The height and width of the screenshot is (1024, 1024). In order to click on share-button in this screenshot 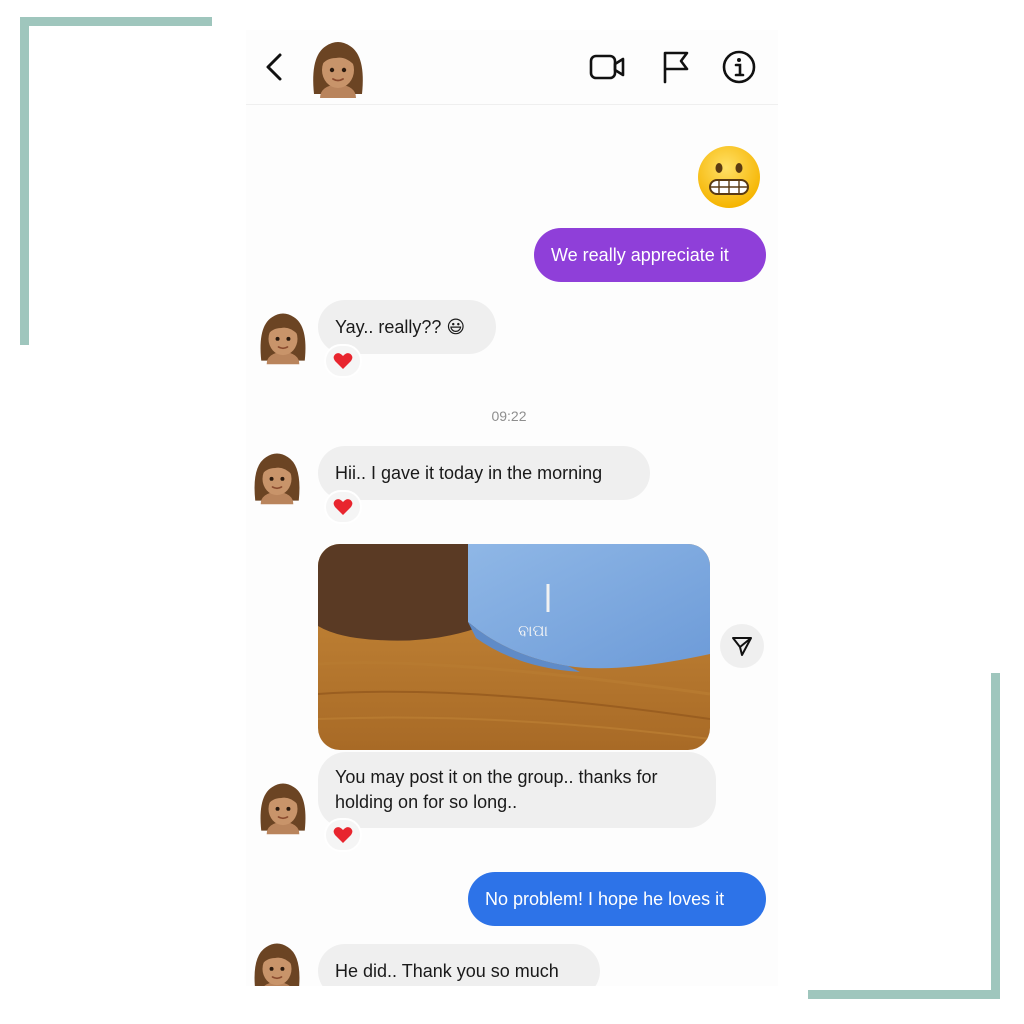, I will do `click(742, 646)`.